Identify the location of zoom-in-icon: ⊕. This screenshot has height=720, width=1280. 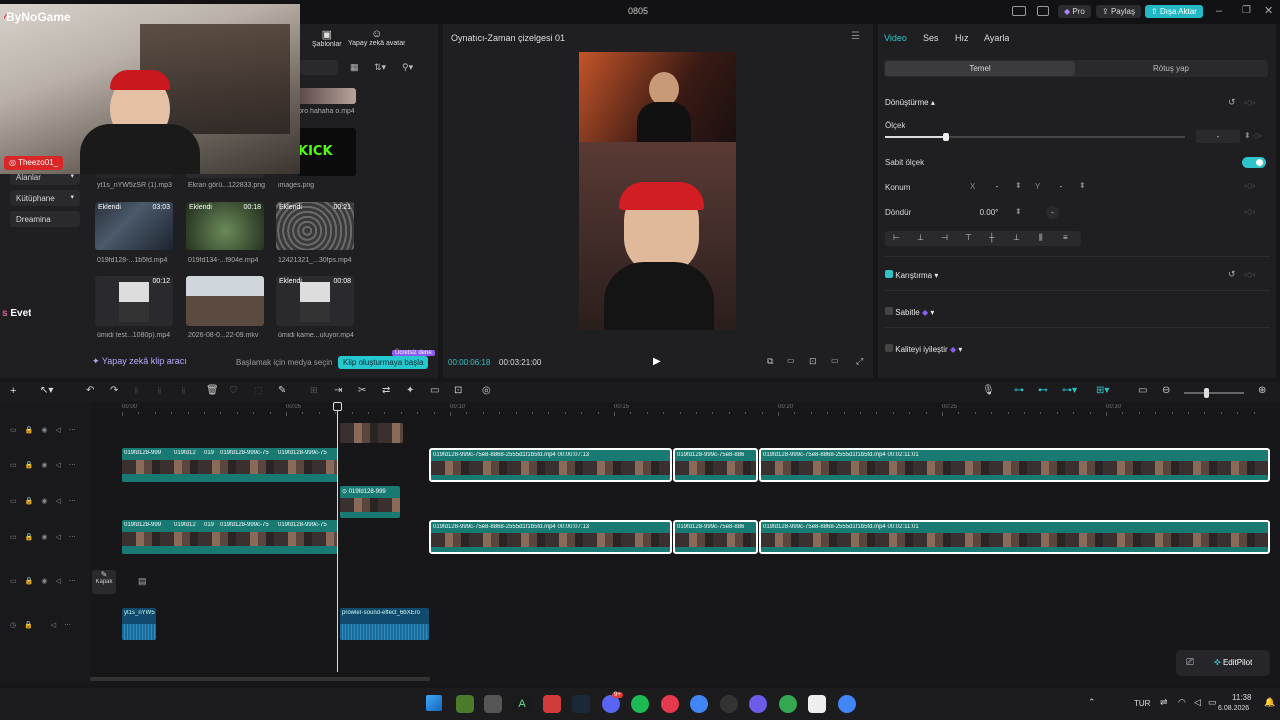
(1262, 390).